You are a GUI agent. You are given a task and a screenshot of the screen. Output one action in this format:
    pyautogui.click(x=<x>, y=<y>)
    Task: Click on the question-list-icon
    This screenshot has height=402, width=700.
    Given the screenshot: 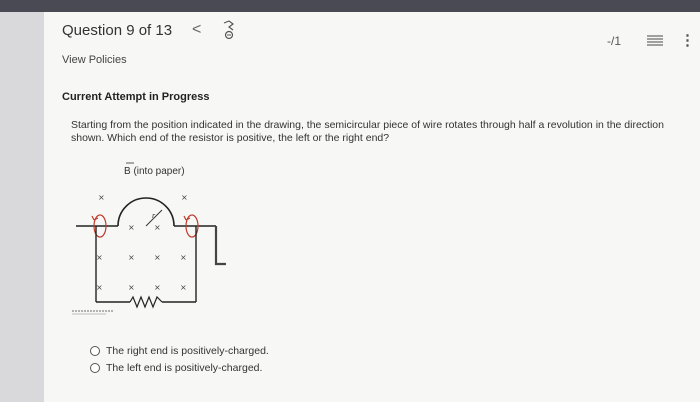 What is the action you would take?
    pyautogui.click(x=655, y=43)
    